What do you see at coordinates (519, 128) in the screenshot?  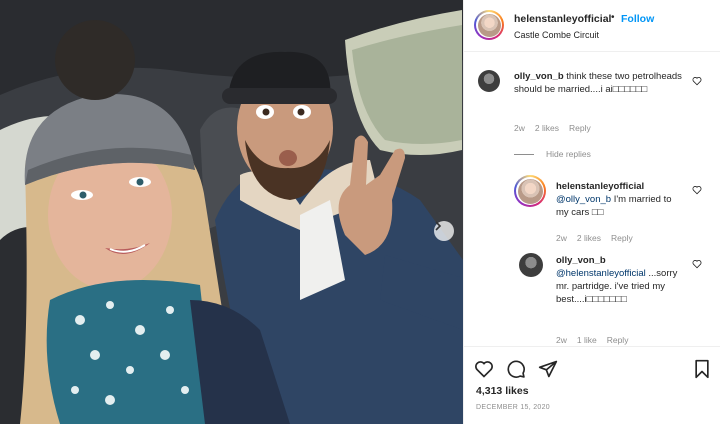 I see `comment-time: 2w` at bounding box center [519, 128].